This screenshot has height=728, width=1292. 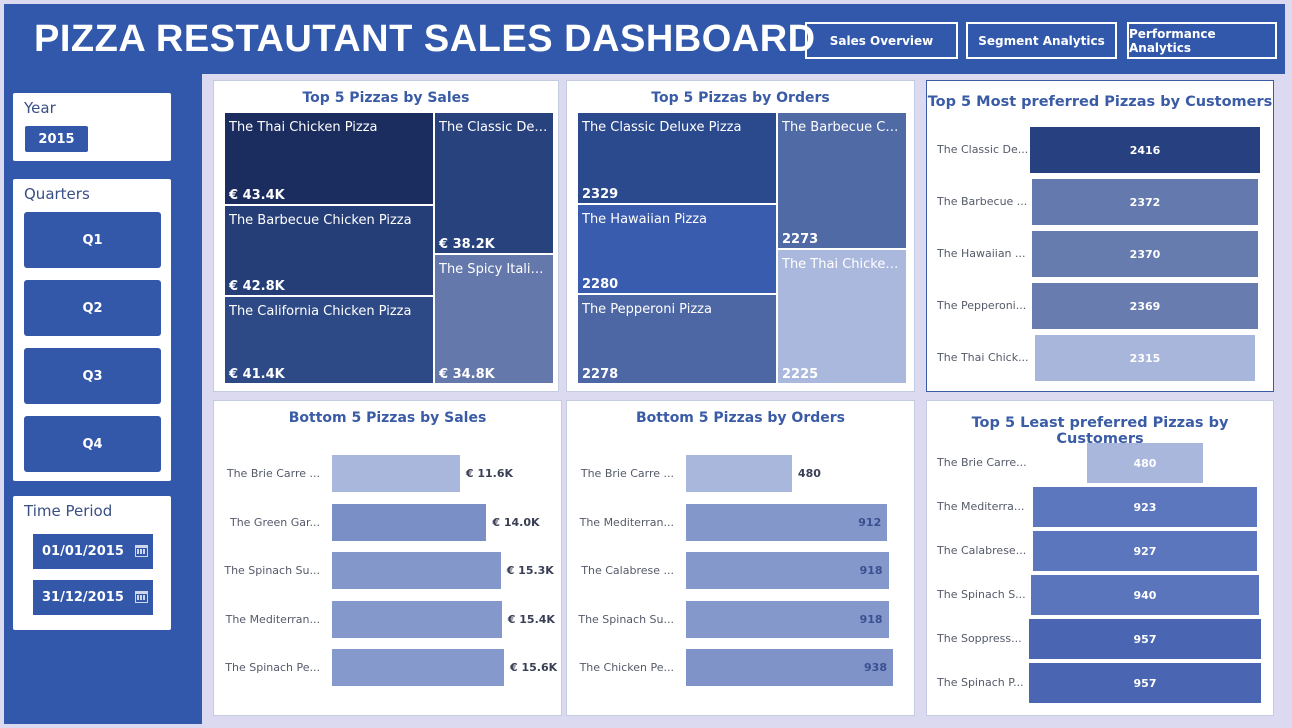 I want to click on funnel-value-label: 957, so click(x=1145, y=683).